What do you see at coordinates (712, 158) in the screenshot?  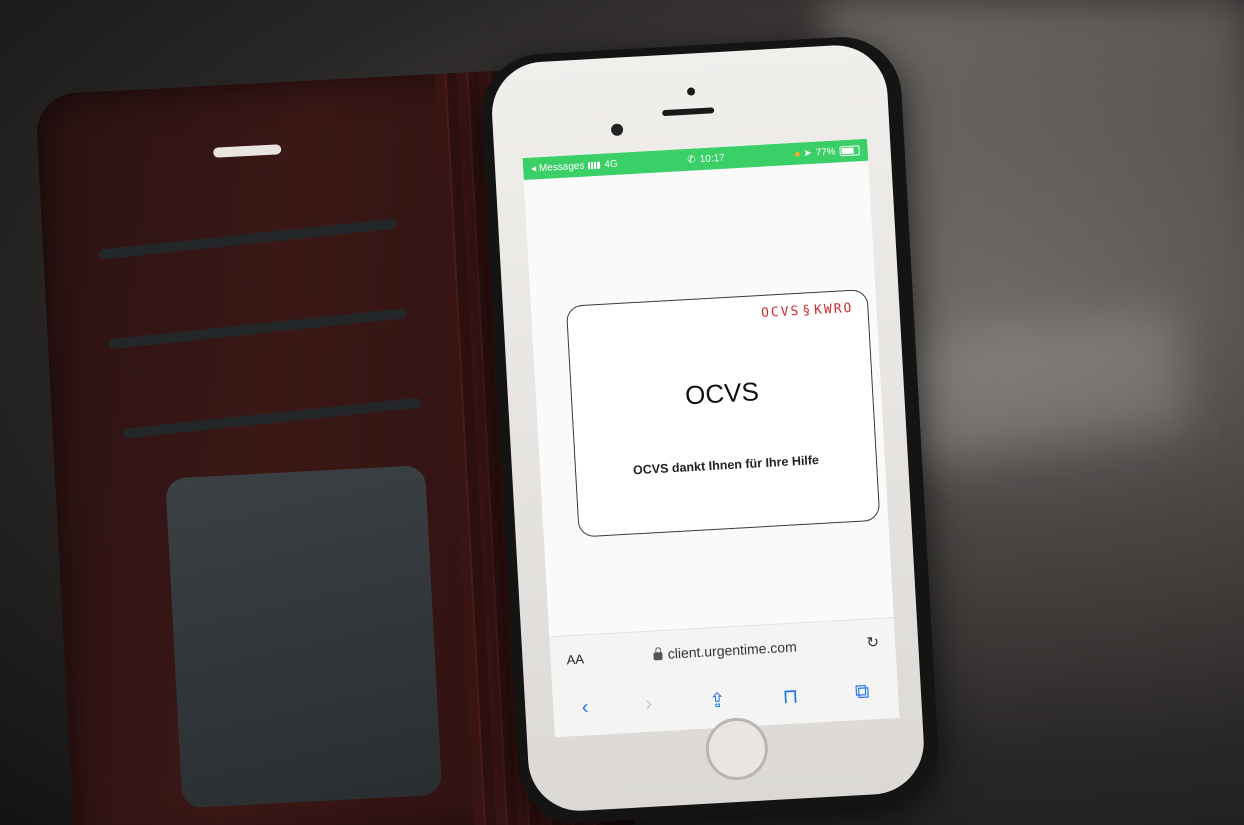 I see `clock: 10:17` at bounding box center [712, 158].